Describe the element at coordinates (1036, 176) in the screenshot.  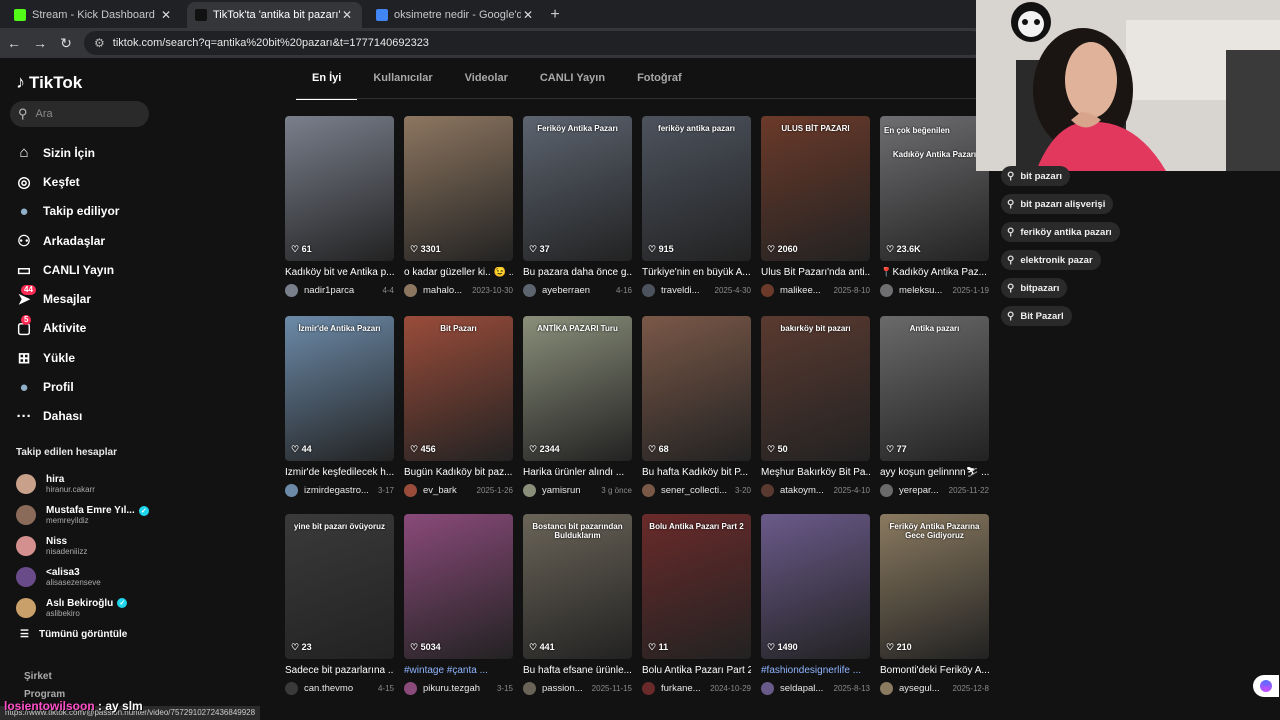
I see `related-search-chip: ⚲ bit pazarı` at that location.